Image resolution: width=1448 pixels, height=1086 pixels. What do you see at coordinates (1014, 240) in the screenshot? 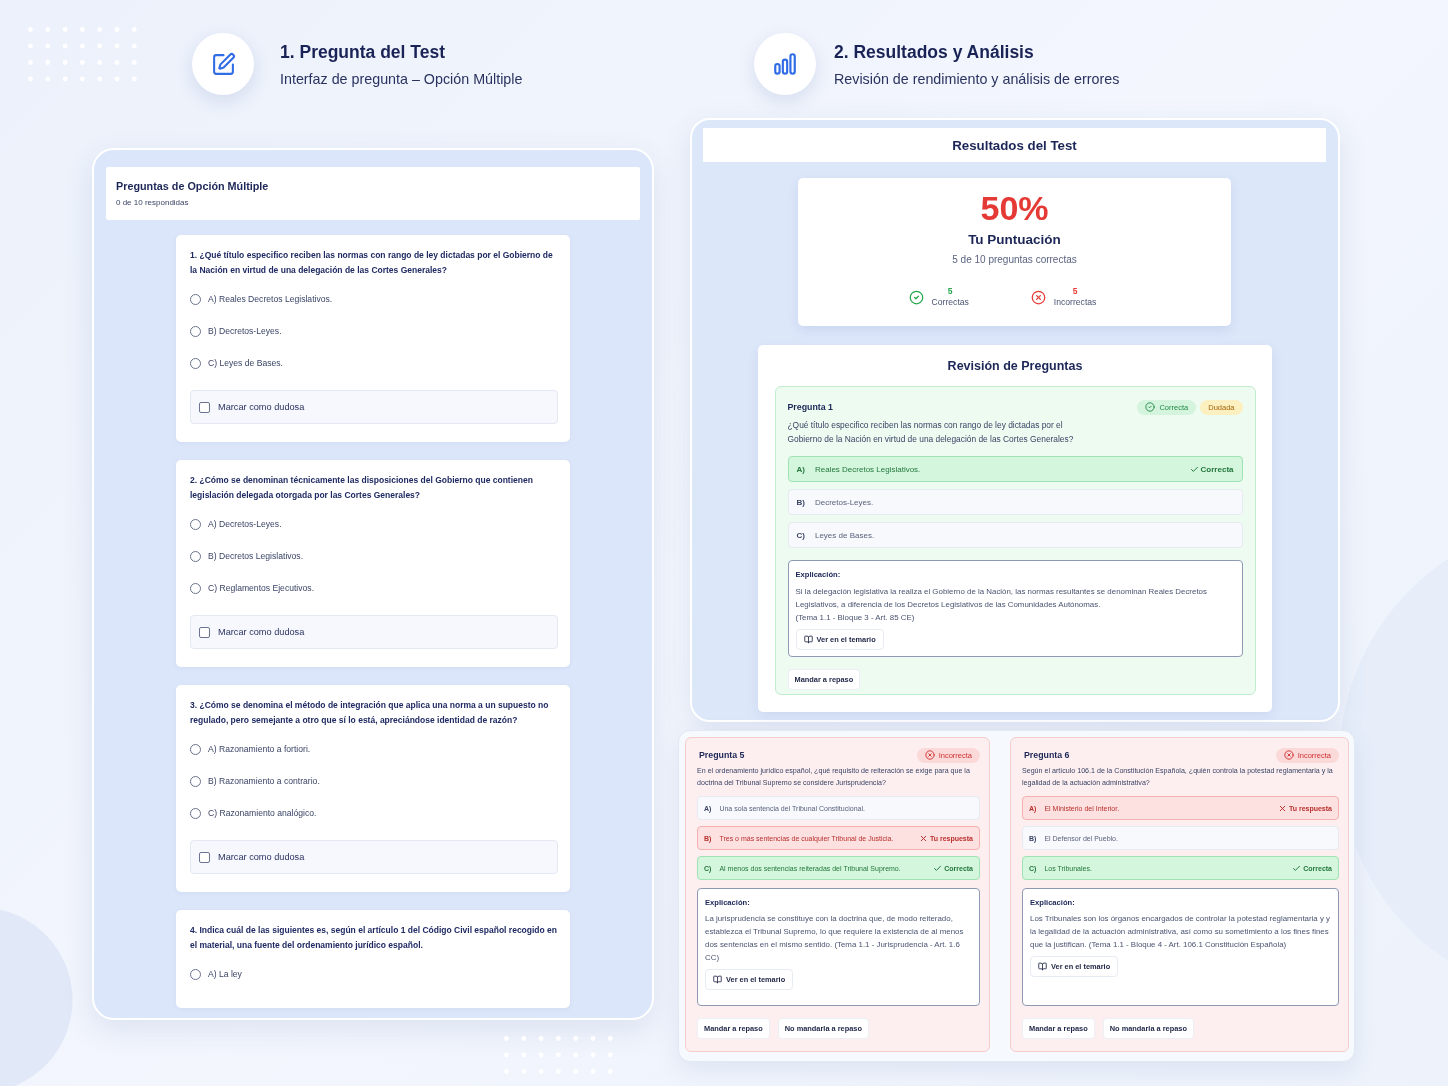
I see `score-label: Tu Puntuación` at bounding box center [1014, 240].